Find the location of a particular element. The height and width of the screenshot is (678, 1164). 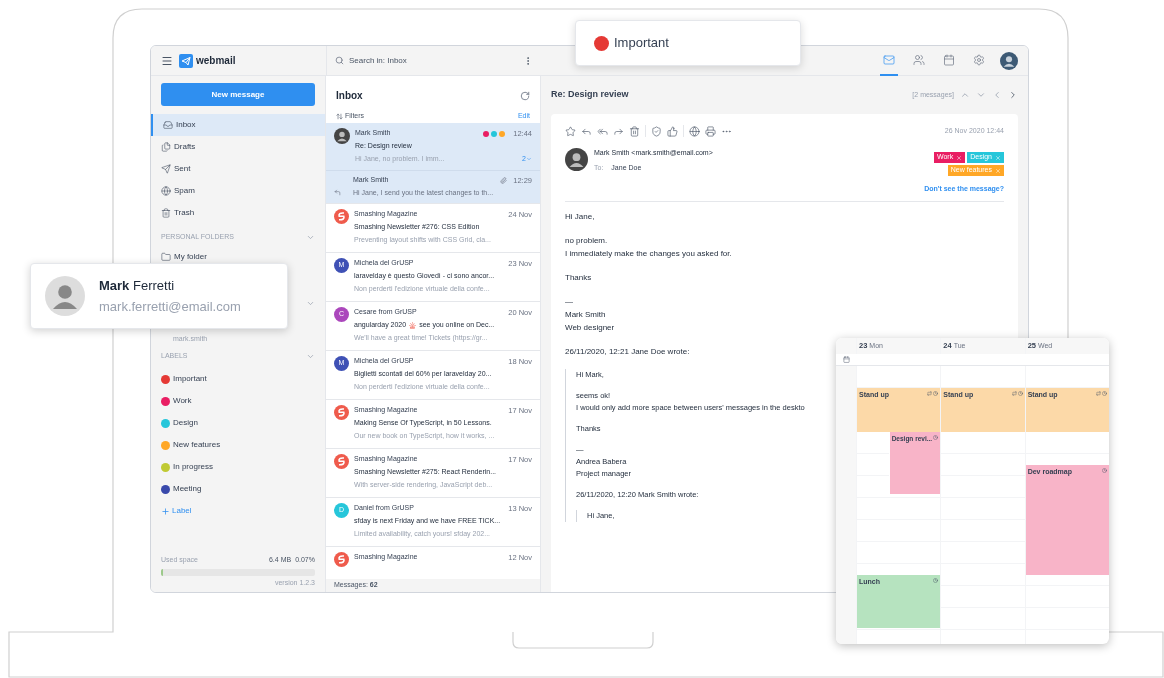

label-item: Important is located at coordinates (190, 379).